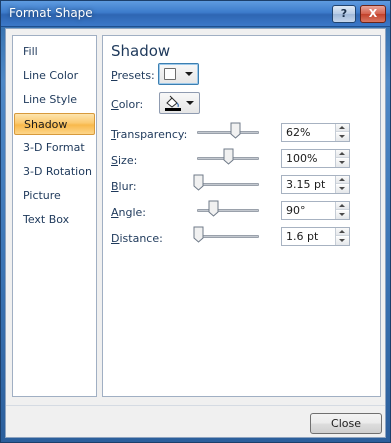 Image resolution: width=391 pixels, height=443 pixels. Describe the element at coordinates (198, 182) in the screenshot. I see `blur-slider-thumb` at that location.